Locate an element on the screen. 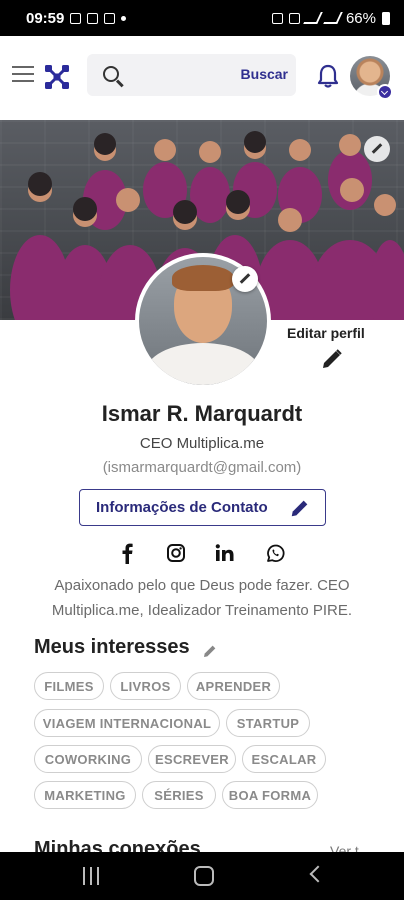 The width and height of the screenshot is (404, 900). contact-info-button: Informações de Contato is located at coordinates (202, 507).